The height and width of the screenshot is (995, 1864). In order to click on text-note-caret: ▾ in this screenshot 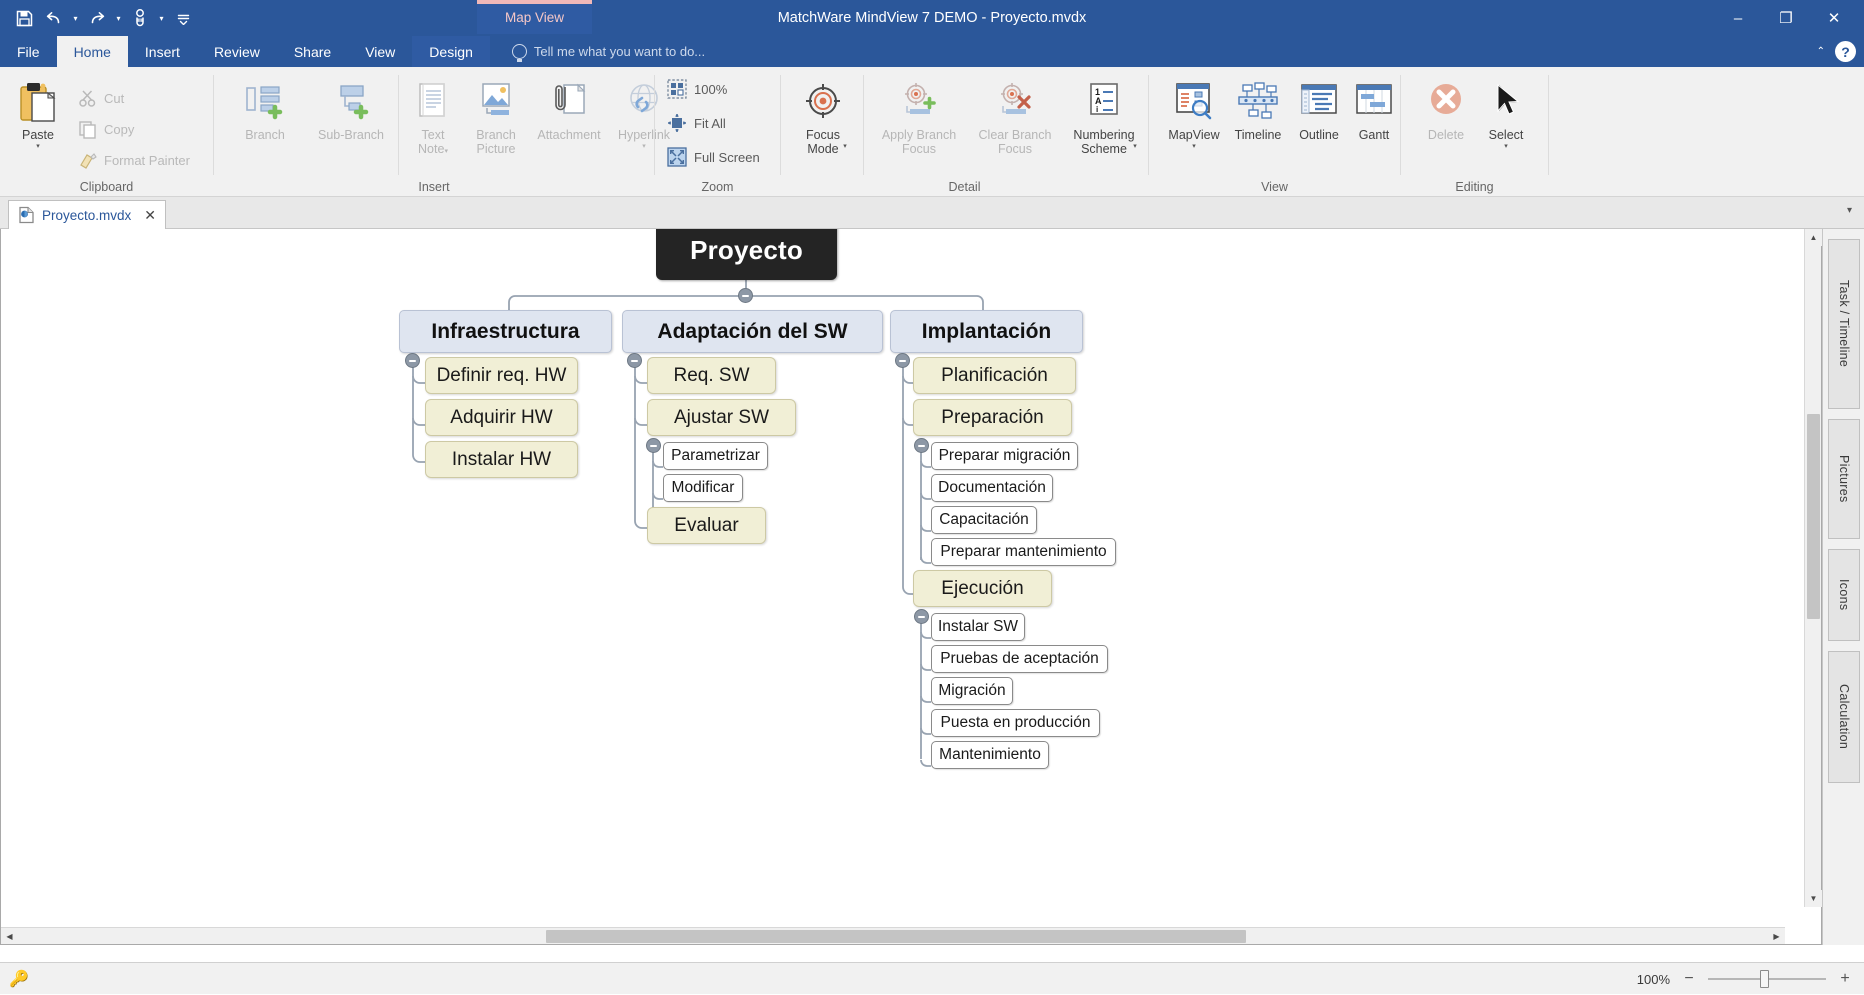, I will do `click(446, 151)`.